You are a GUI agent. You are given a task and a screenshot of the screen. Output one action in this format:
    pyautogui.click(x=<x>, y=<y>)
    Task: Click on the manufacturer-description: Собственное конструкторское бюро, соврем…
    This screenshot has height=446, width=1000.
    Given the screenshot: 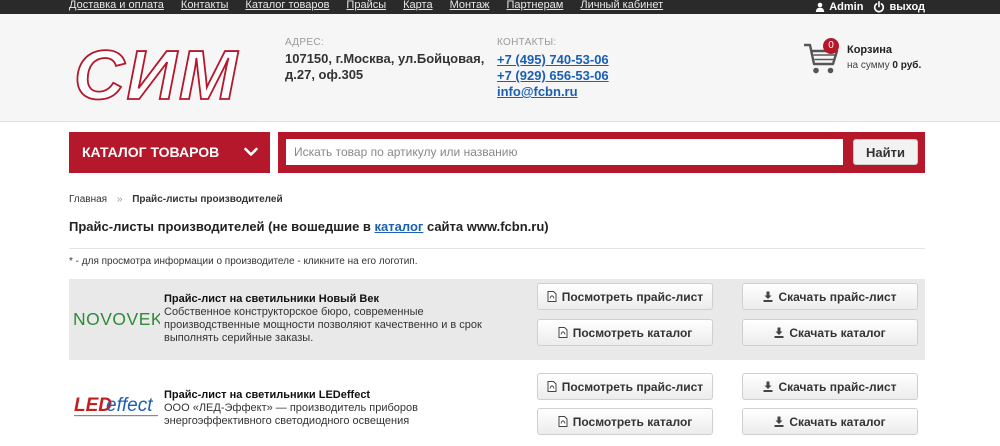 What is the action you would take?
    pyautogui.click(x=323, y=325)
    